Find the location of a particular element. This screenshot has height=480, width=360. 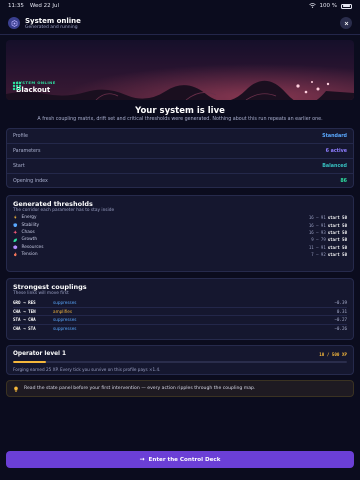

threshold-name: Chaos is located at coordinates (28, 232).